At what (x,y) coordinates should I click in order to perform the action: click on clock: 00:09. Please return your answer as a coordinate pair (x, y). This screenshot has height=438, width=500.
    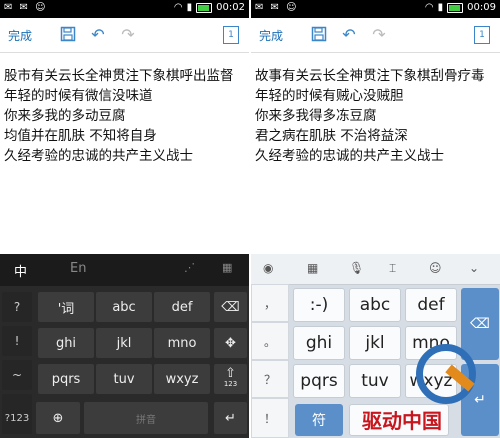
    Looking at the image, I should click on (481, 7).